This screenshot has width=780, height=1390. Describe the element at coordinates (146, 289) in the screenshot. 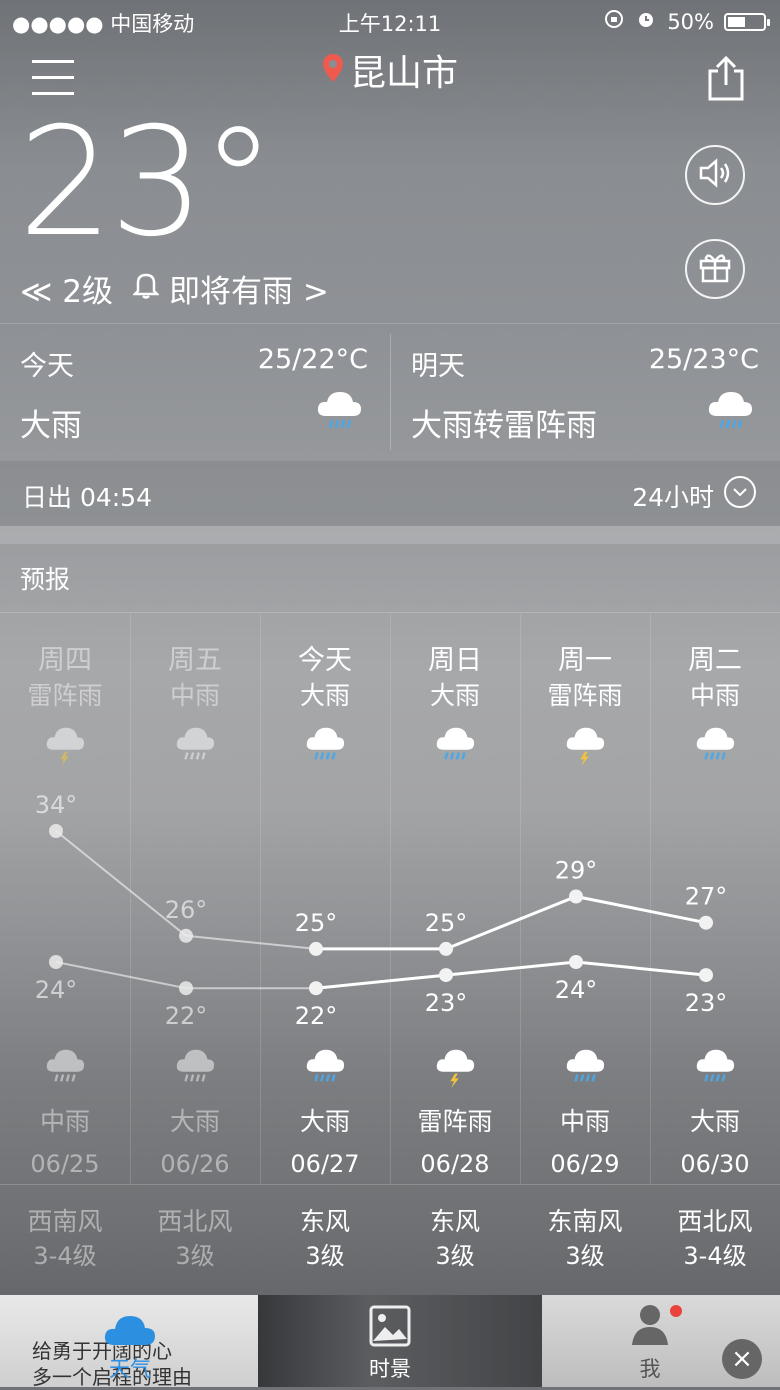

I see `bell-icon` at that location.